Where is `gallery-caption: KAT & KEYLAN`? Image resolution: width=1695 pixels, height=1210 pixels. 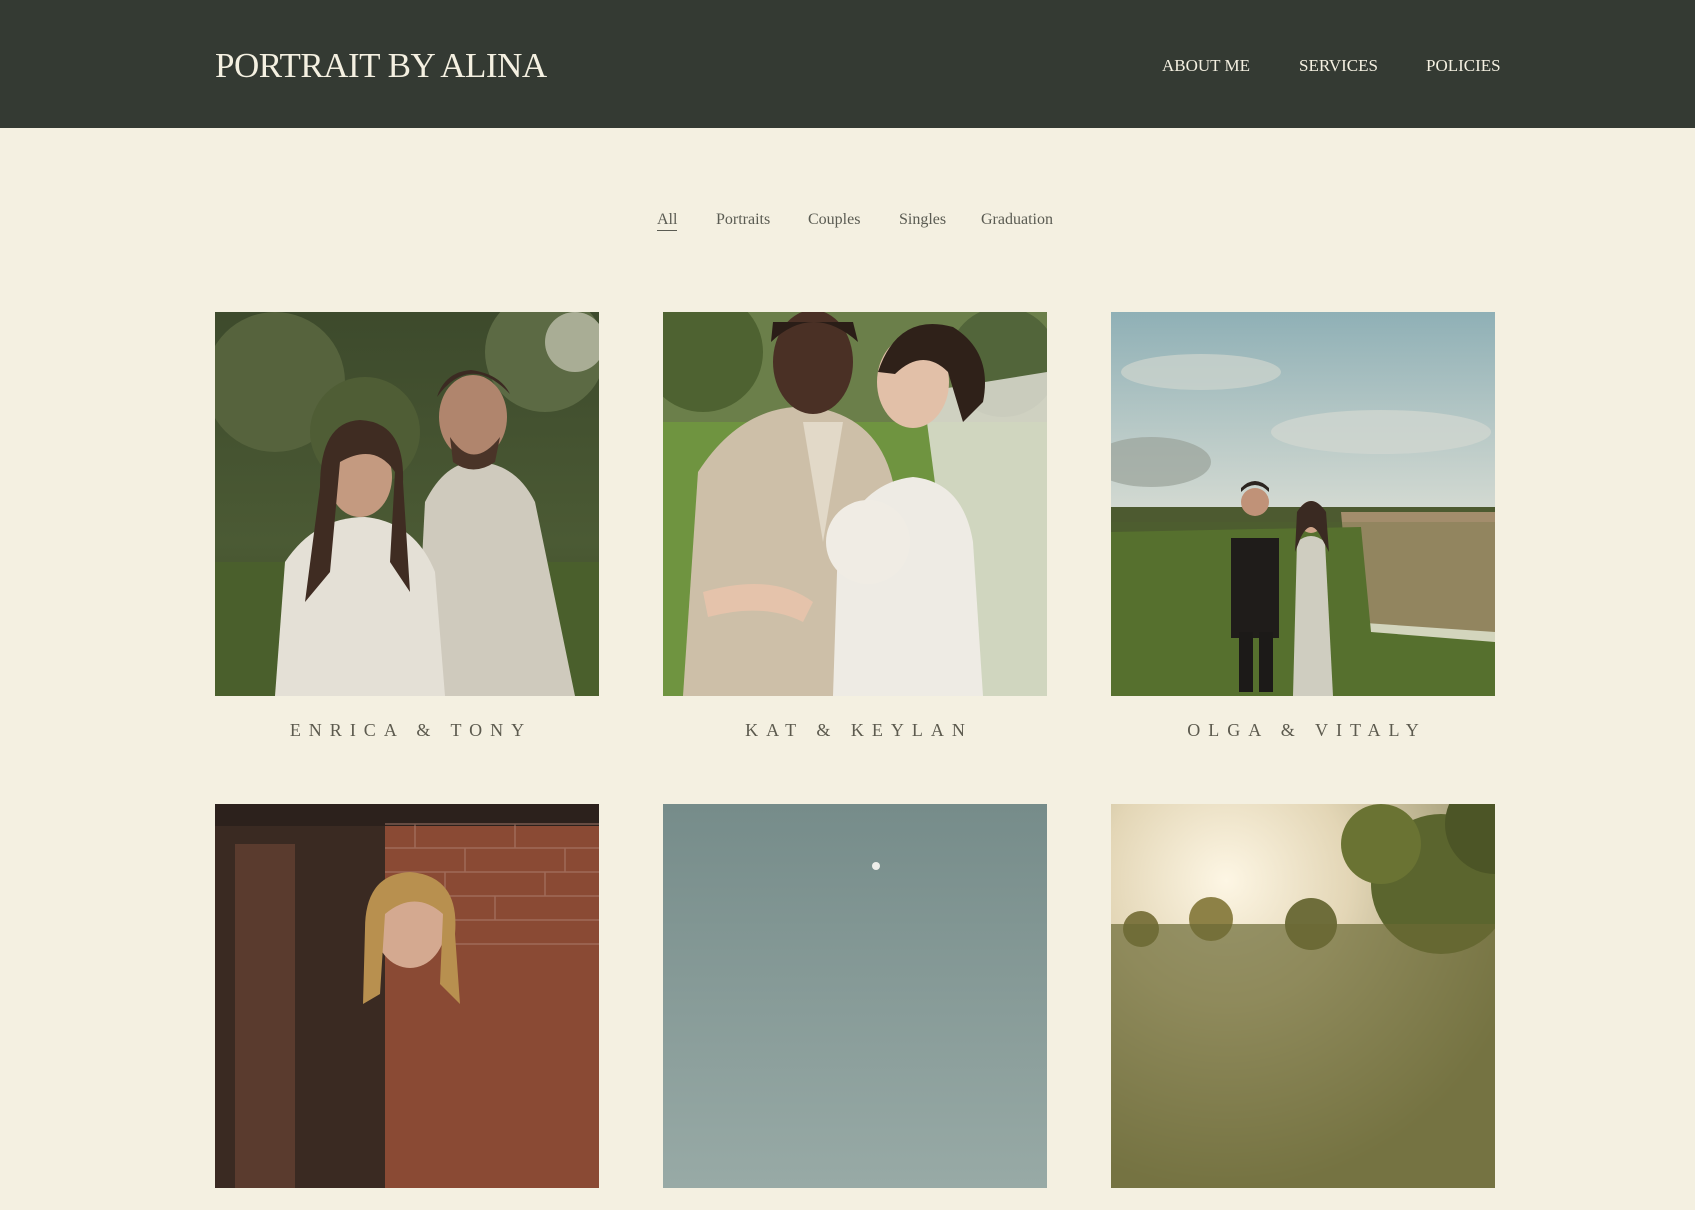
gallery-caption: KAT & KEYLAN is located at coordinates (855, 730).